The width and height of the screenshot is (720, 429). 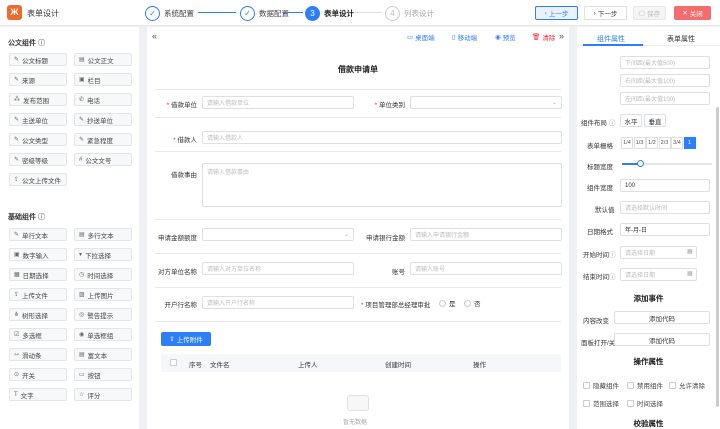 I want to click on basic-component-11: ◉ 单选框组, so click(x=103, y=334).